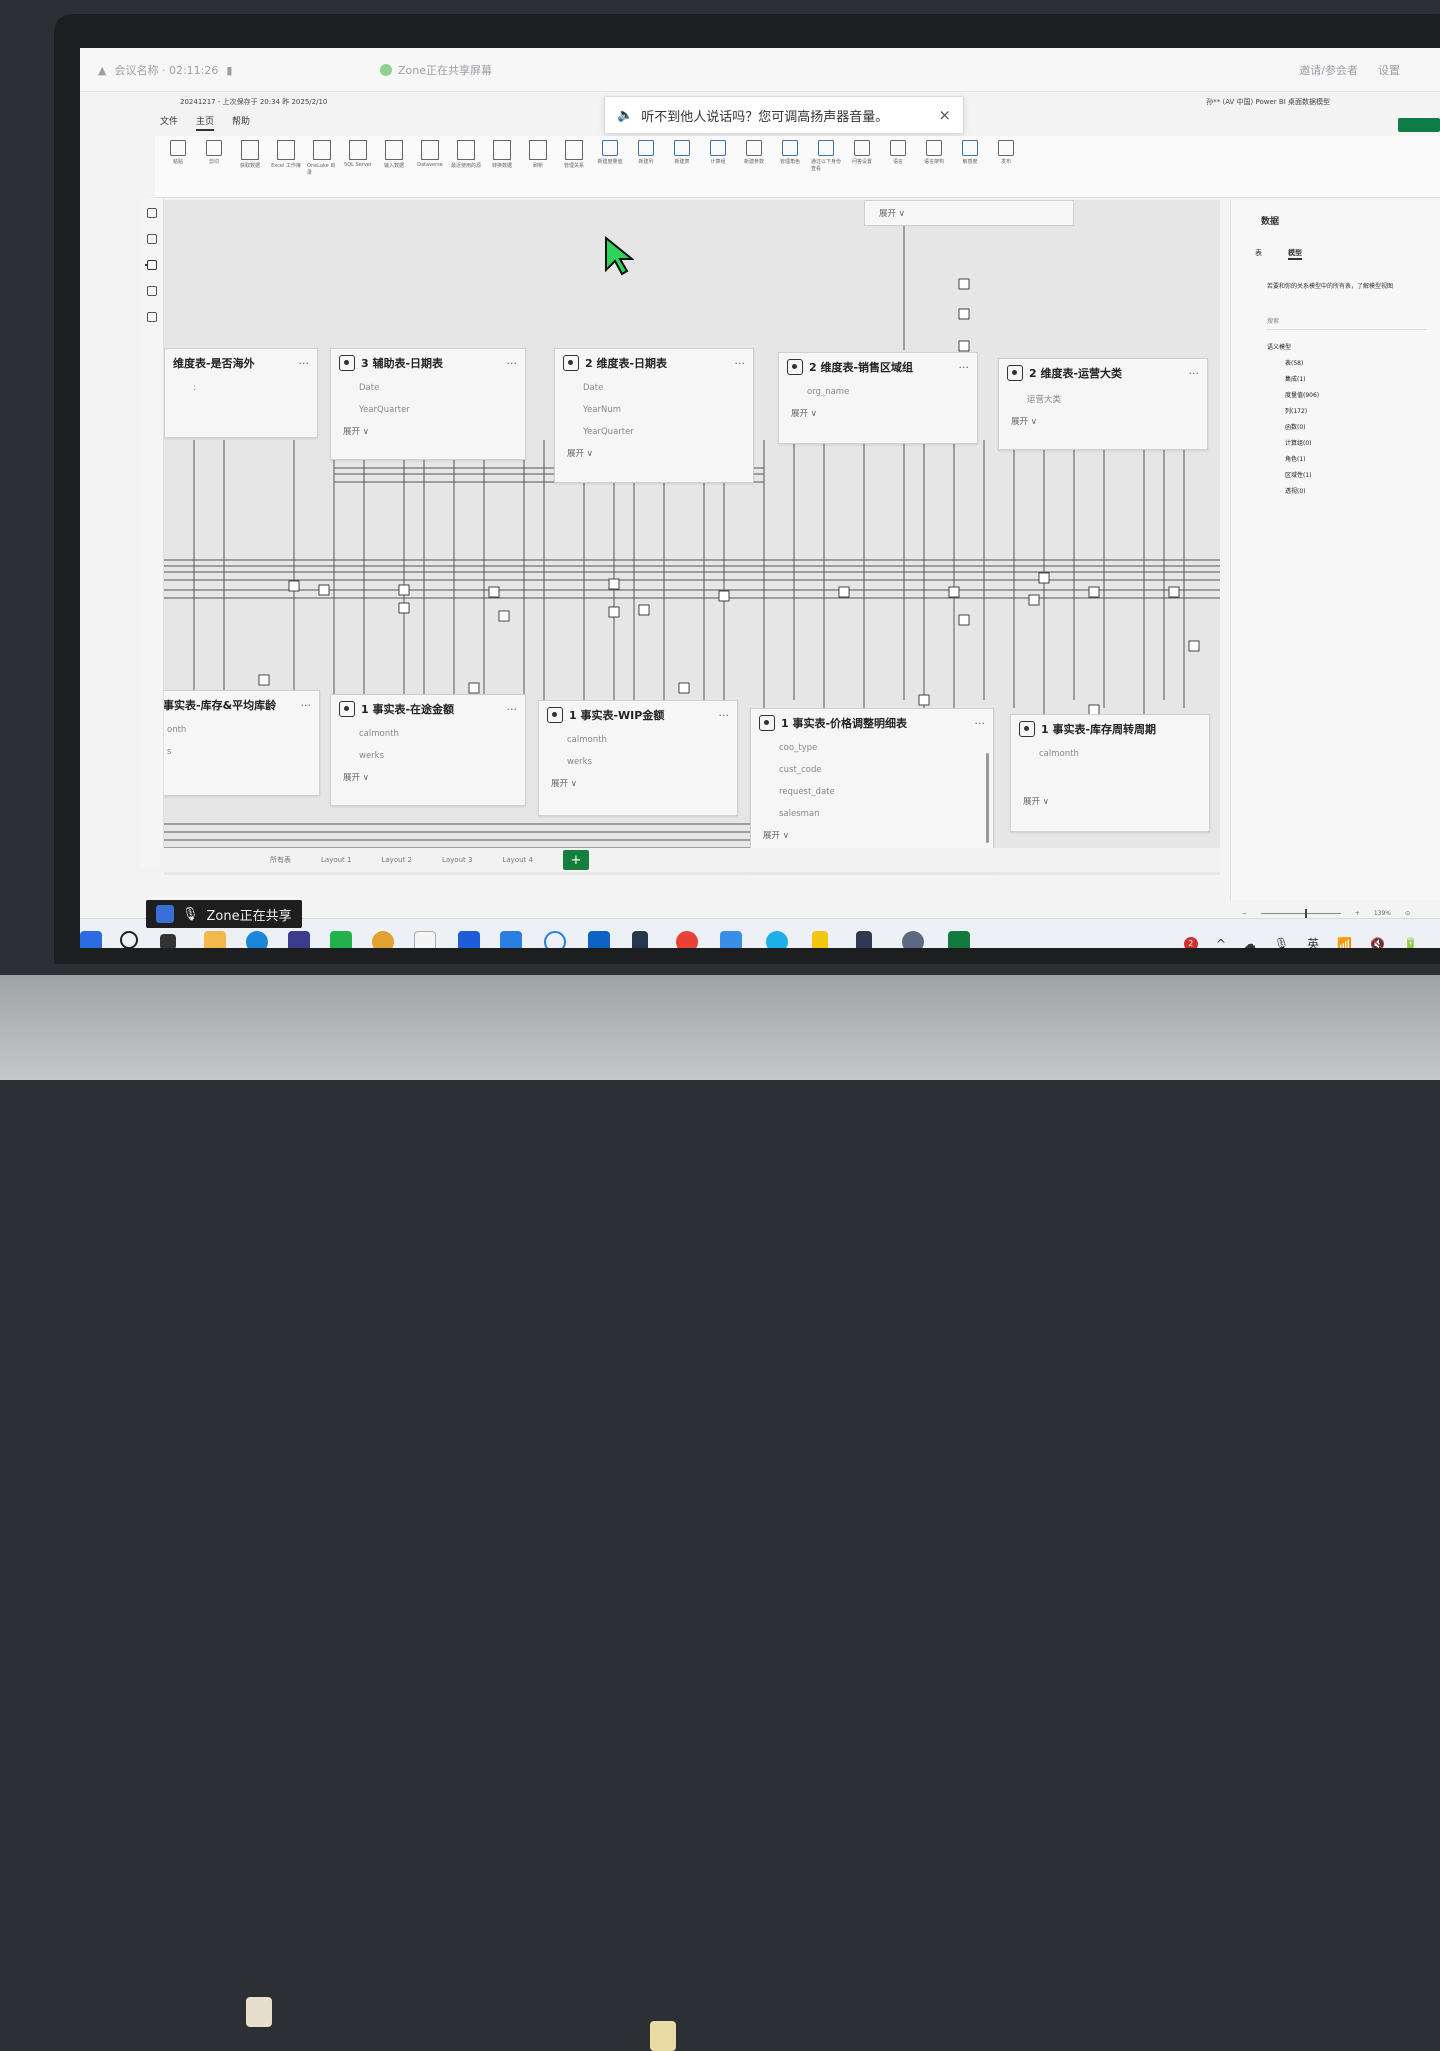 This screenshot has width=1440, height=2051. Describe the element at coordinates (754, 166) in the screenshot. I see `new-parameter-button: 新建参数` at that location.